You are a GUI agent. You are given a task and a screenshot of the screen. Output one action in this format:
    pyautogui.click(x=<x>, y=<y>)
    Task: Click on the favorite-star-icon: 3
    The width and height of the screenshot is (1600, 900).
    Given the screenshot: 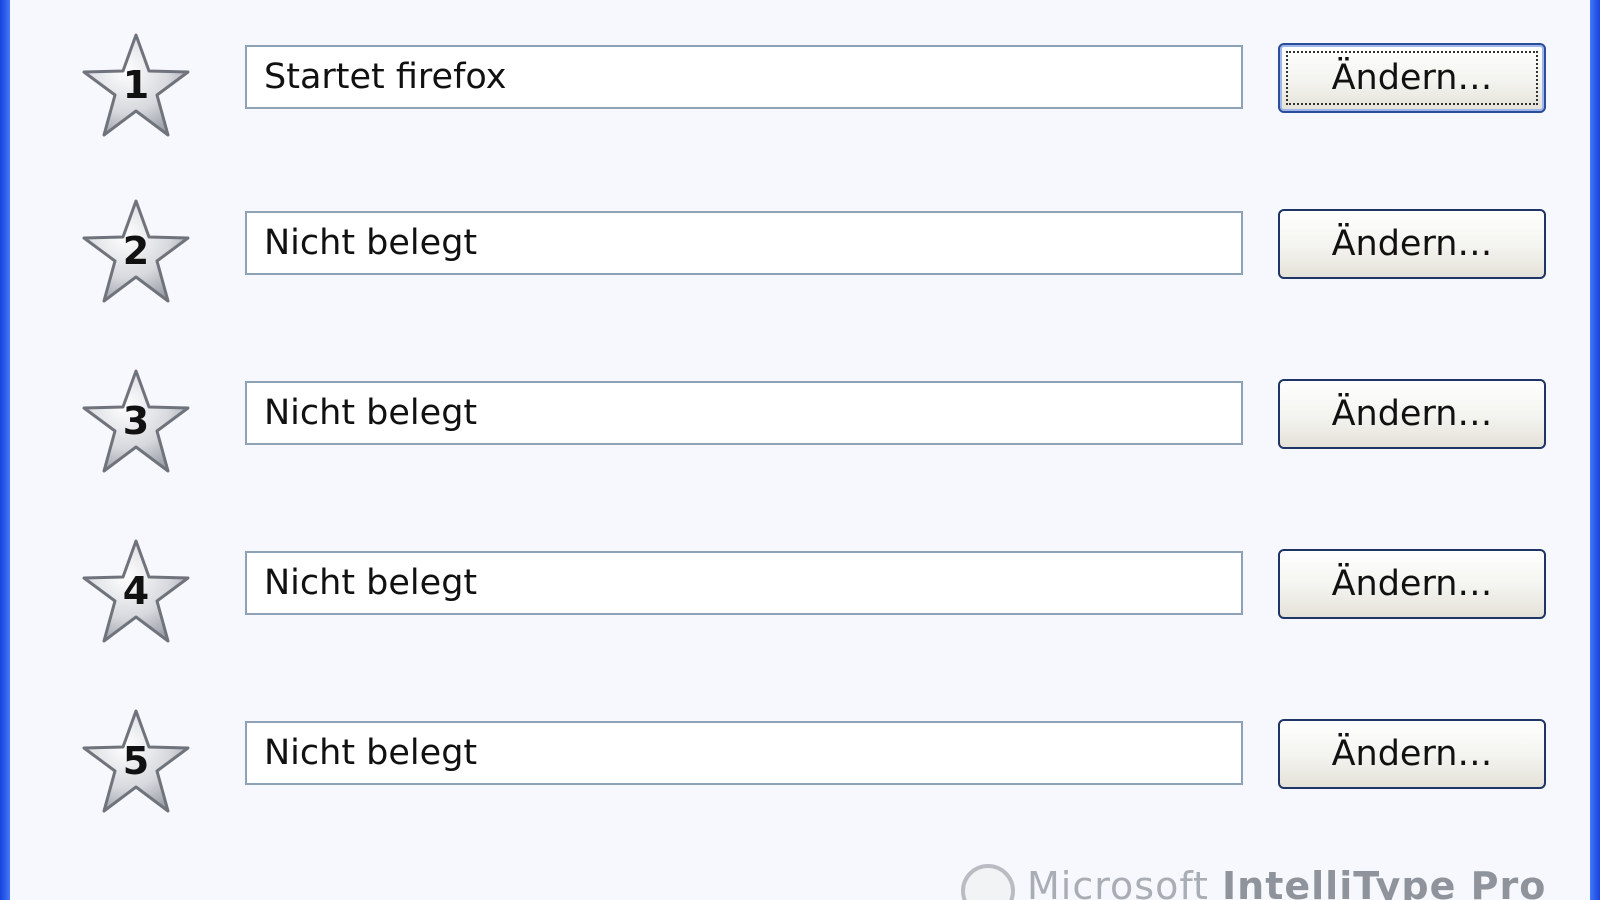 What is the action you would take?
    pyautogui.click(x=136, y=423)
    